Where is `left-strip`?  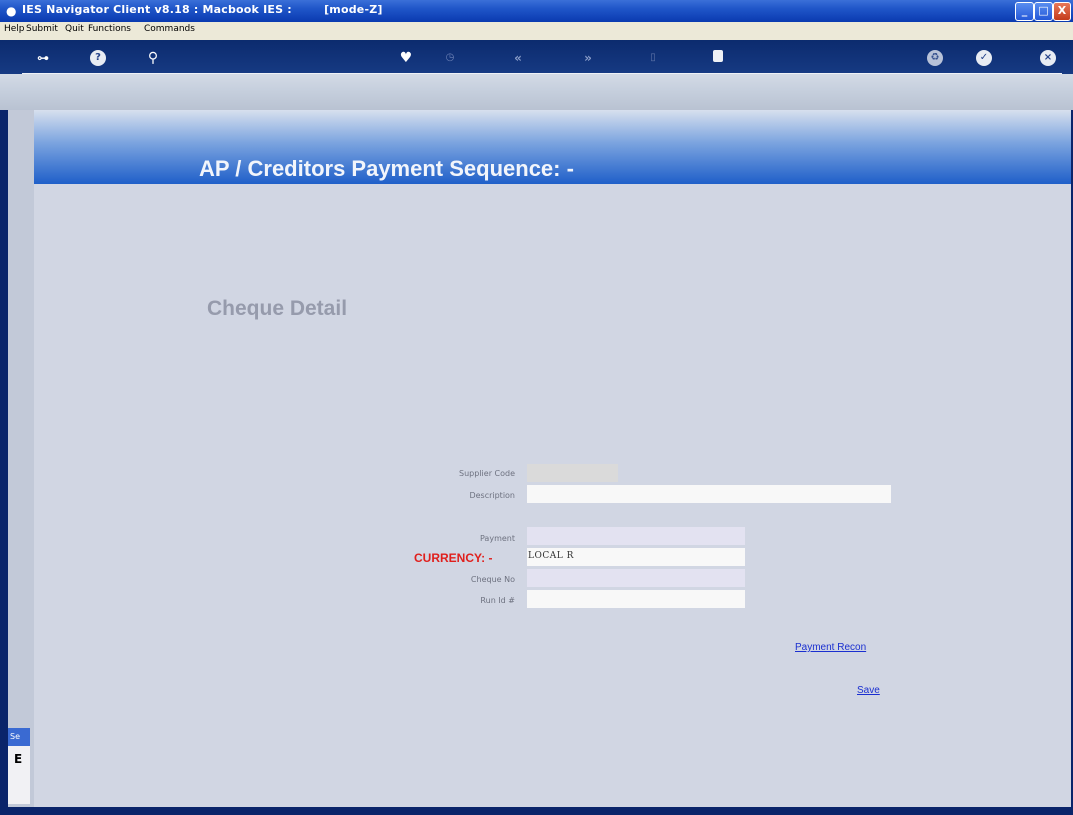 left-strip is located at coordinates (21, 458).